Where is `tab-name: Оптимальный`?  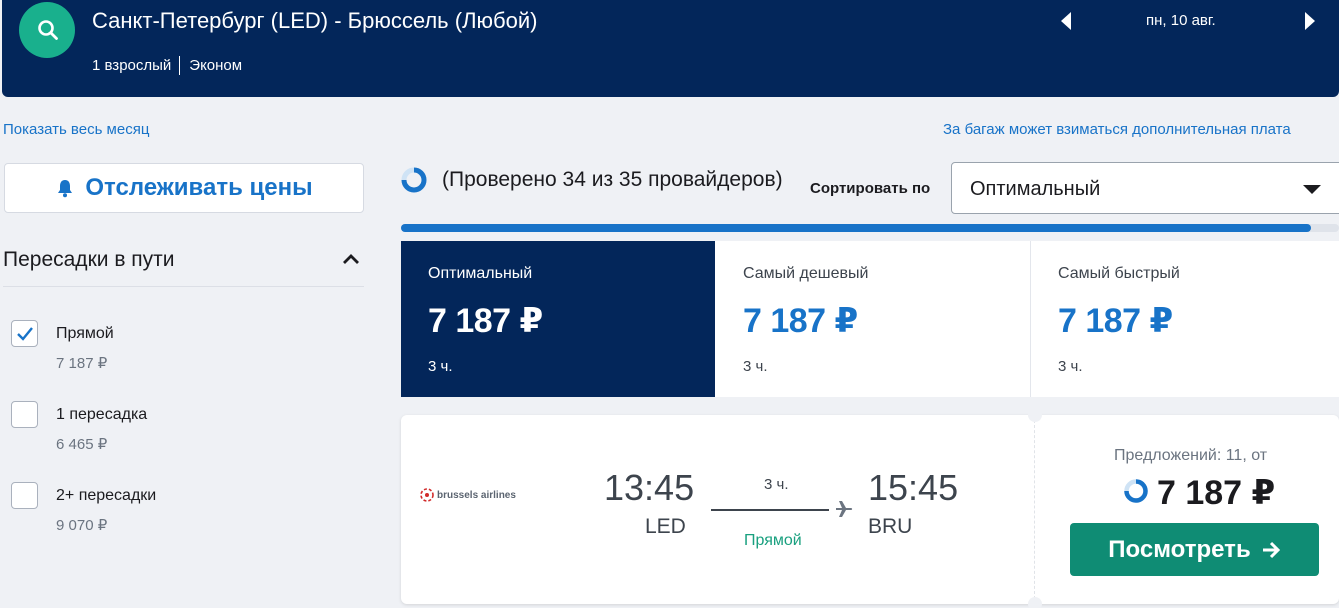 tab-name: Оптимальный is located at coordinates (480, 273).